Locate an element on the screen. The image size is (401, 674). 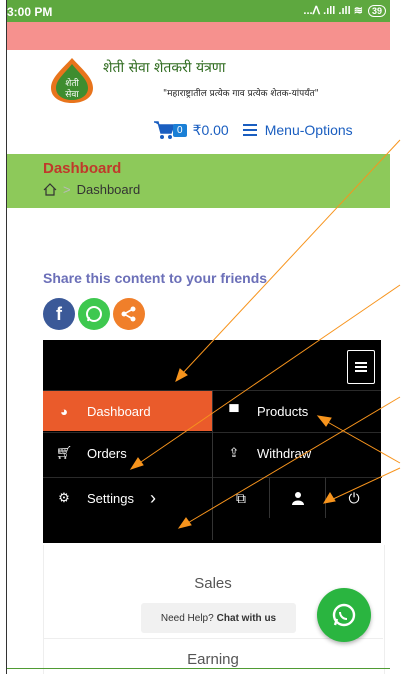
chevron-right-icon: › is located at coordinates (152, 497).